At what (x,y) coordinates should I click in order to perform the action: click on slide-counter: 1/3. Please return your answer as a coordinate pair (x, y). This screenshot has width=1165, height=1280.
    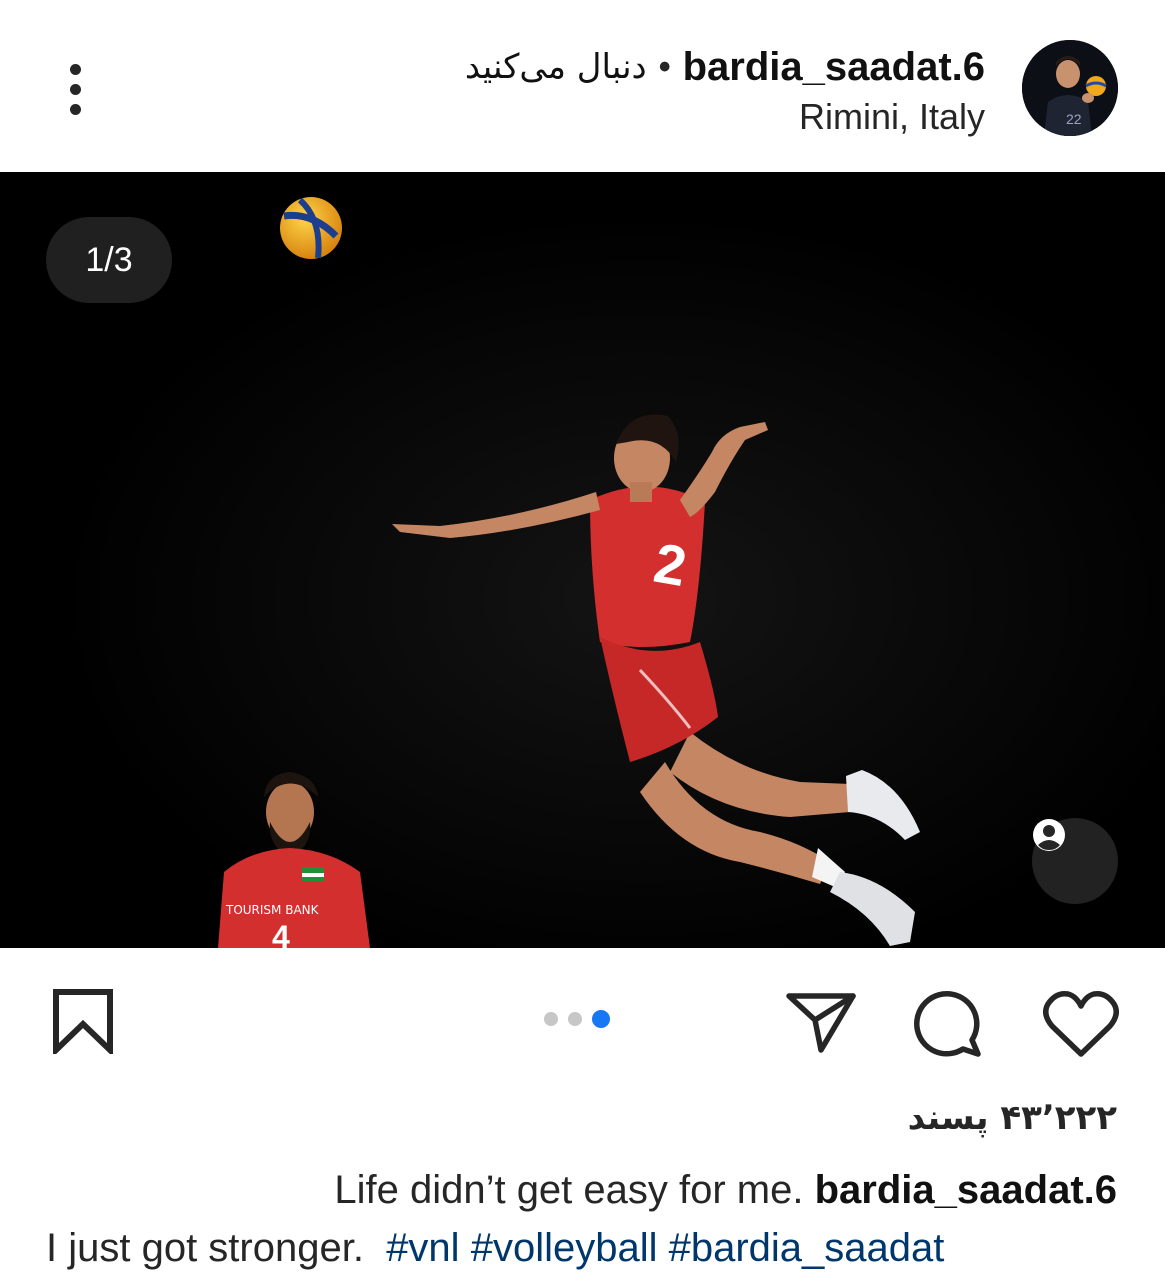
    Looking at the image, I should click on (109, 260).